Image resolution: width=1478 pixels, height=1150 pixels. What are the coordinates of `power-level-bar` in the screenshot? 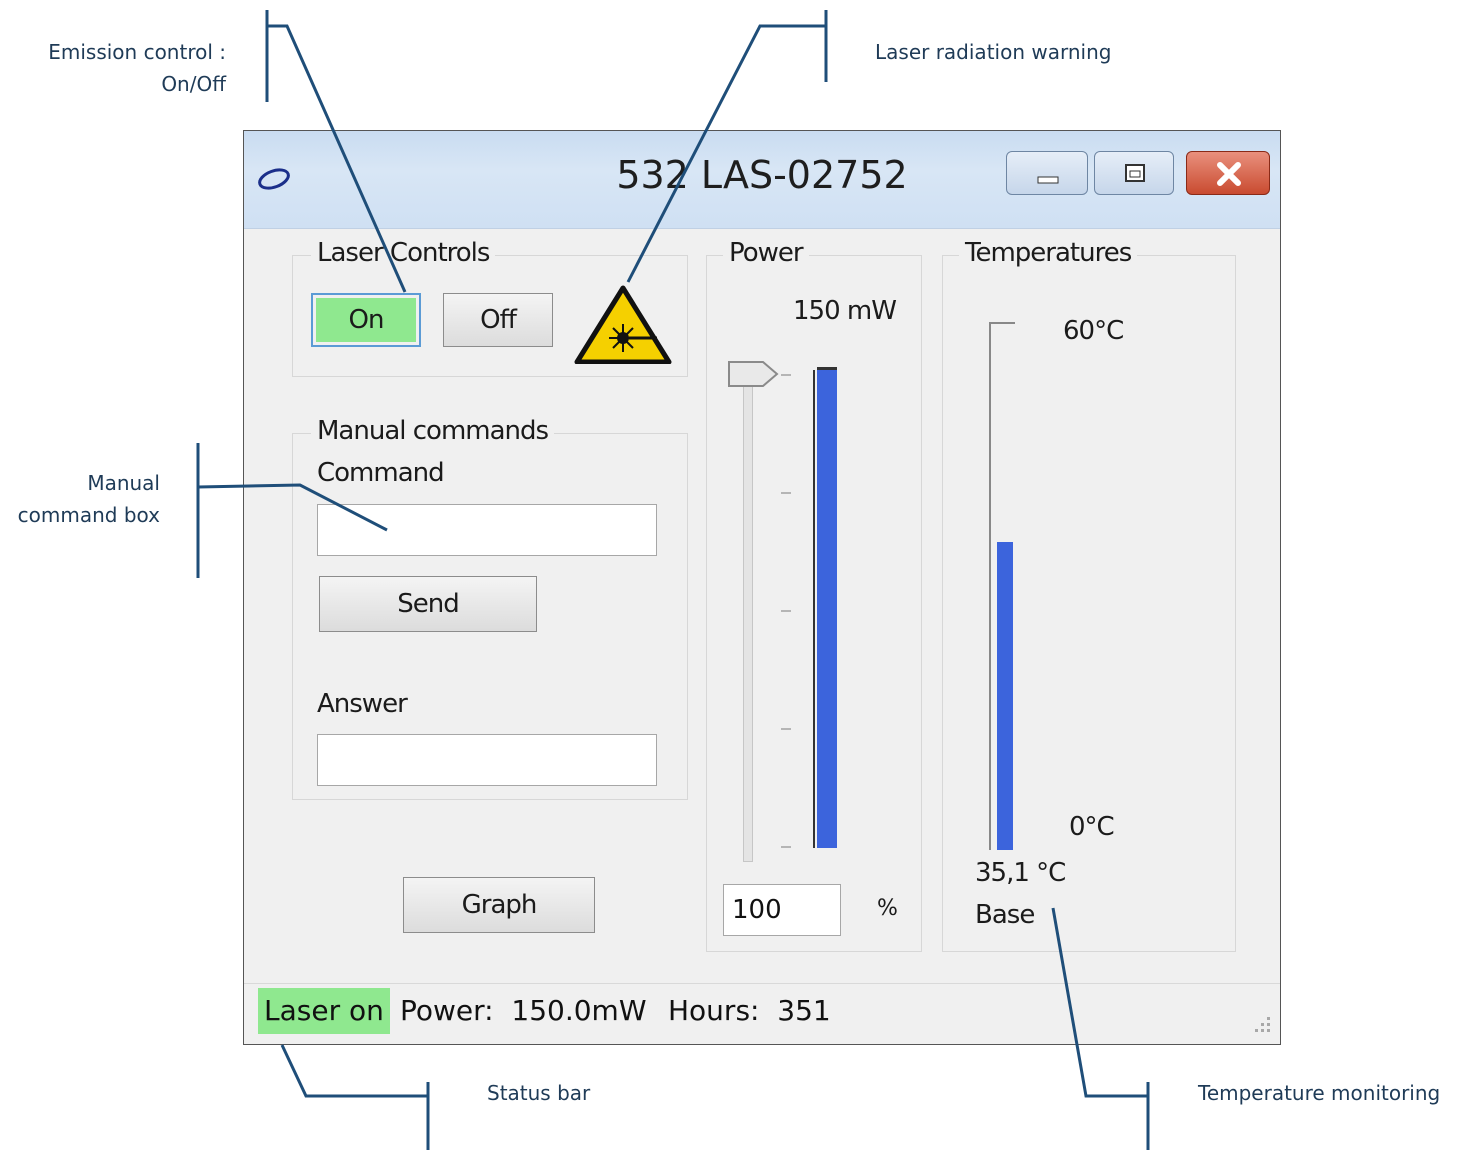 It's located at (827, 607).